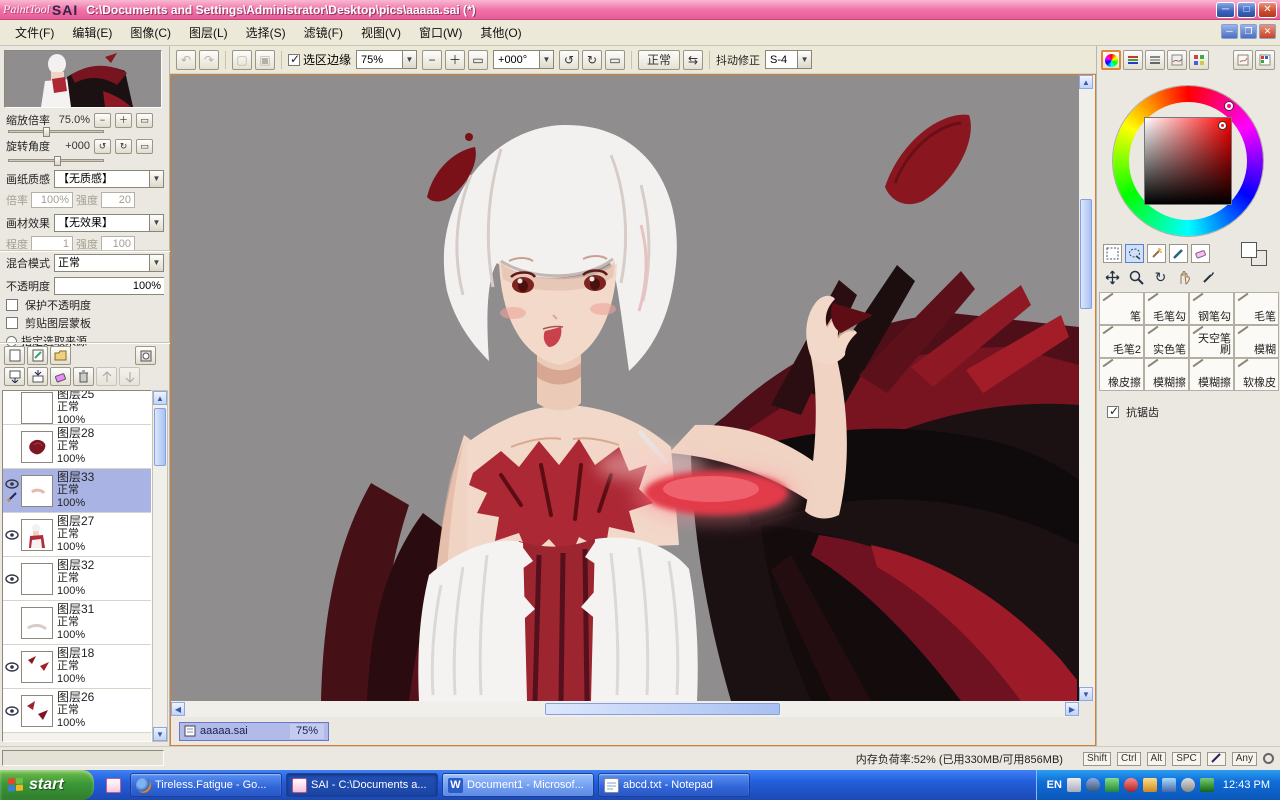 Image resolution: width=1280 pixels, height=800 pixels. What do you see at coordinates (150, 32) in the screenshot?
I see `menu-image: 图像(C)` at bounding box center [150, 32].